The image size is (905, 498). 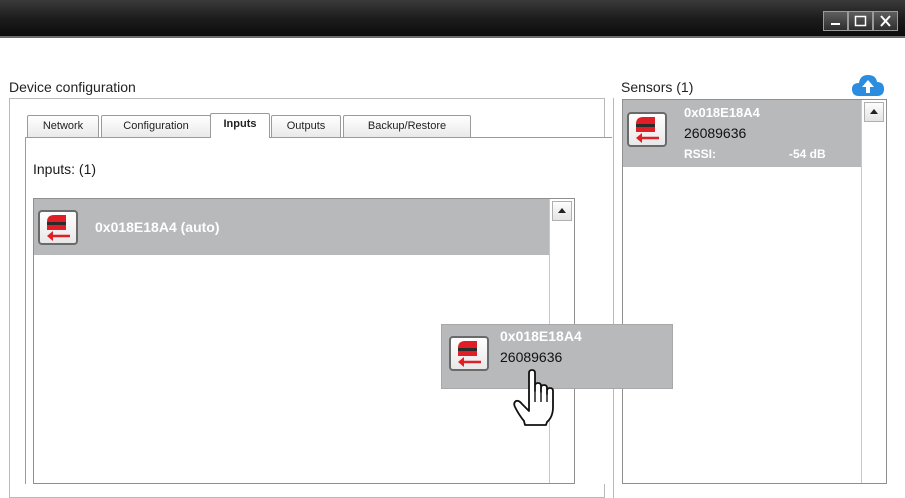 What do you see at coordinates (807, 154) in the screenshot?
I see `rssi-value: -54 dB` at bounding box center [807, 154].